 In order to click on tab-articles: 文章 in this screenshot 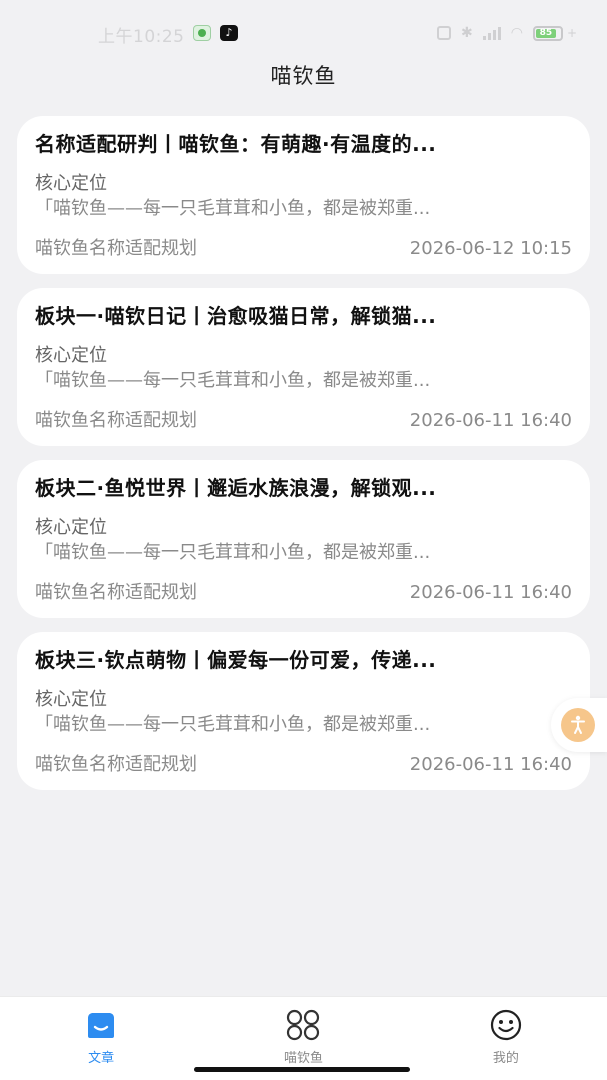, I will do `click(101, 1038)`.